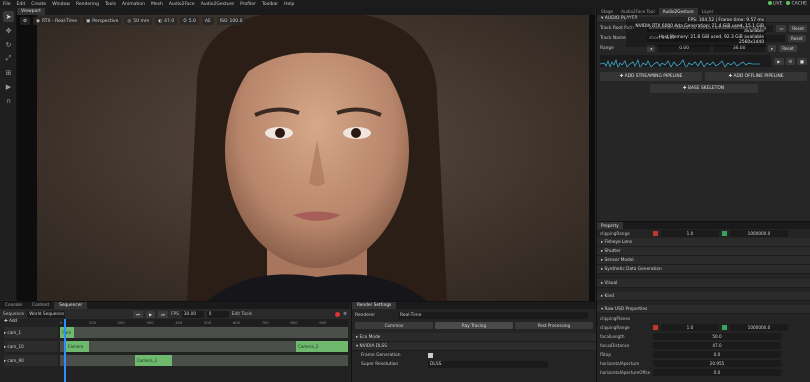 This screenshot has width=810, height=382. I want to click on section-shutter: ▸ Shutter, so click(703, 251).